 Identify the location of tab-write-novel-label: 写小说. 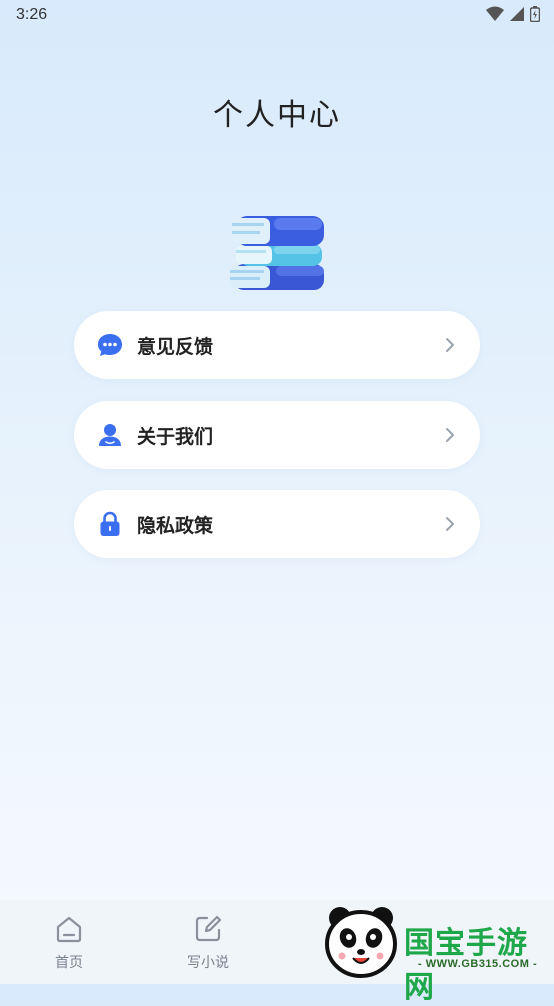
(208, 963).